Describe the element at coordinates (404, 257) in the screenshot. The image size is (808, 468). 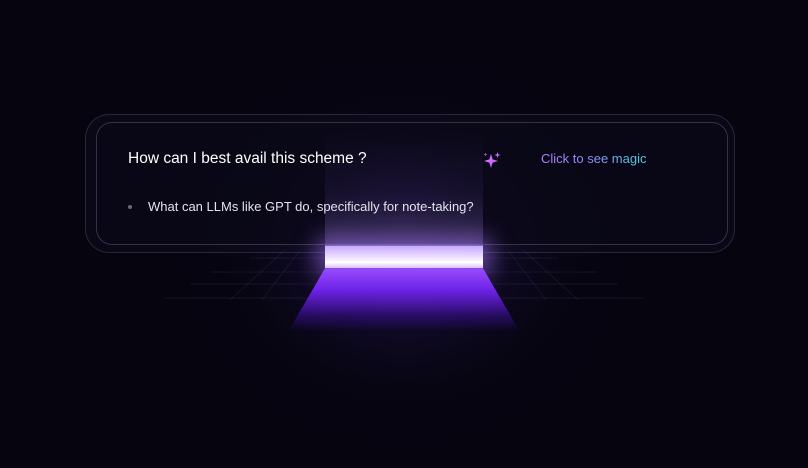
I see `beam-core` at that location.